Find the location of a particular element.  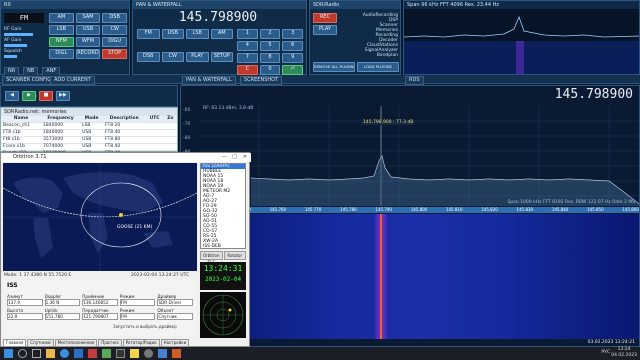

screenshot-tab: SCREENSHOT is located at coordinates (261, 80).